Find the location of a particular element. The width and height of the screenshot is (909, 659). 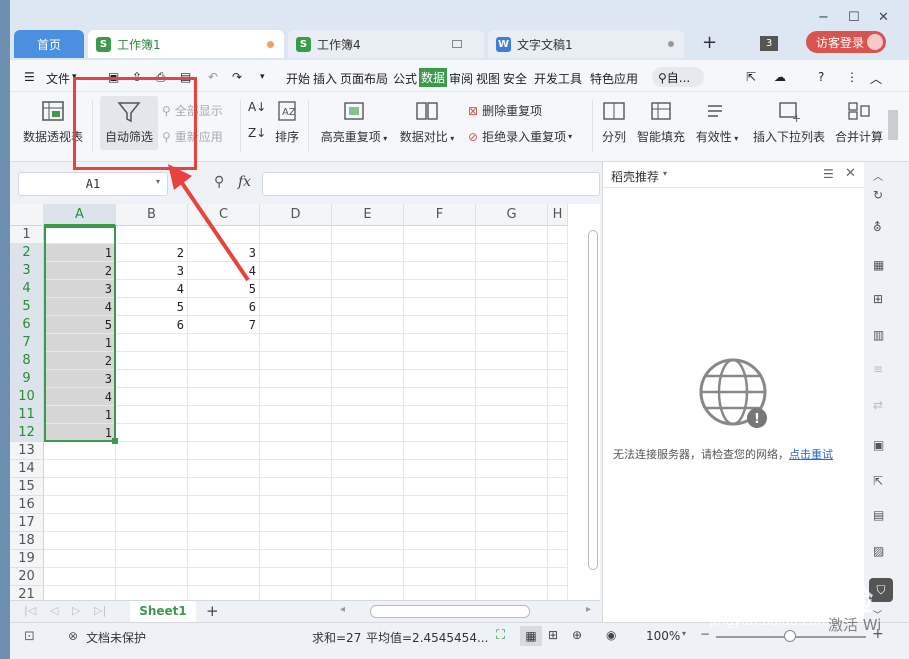

menu-start: 开始 is located at coordinates (298, 78).